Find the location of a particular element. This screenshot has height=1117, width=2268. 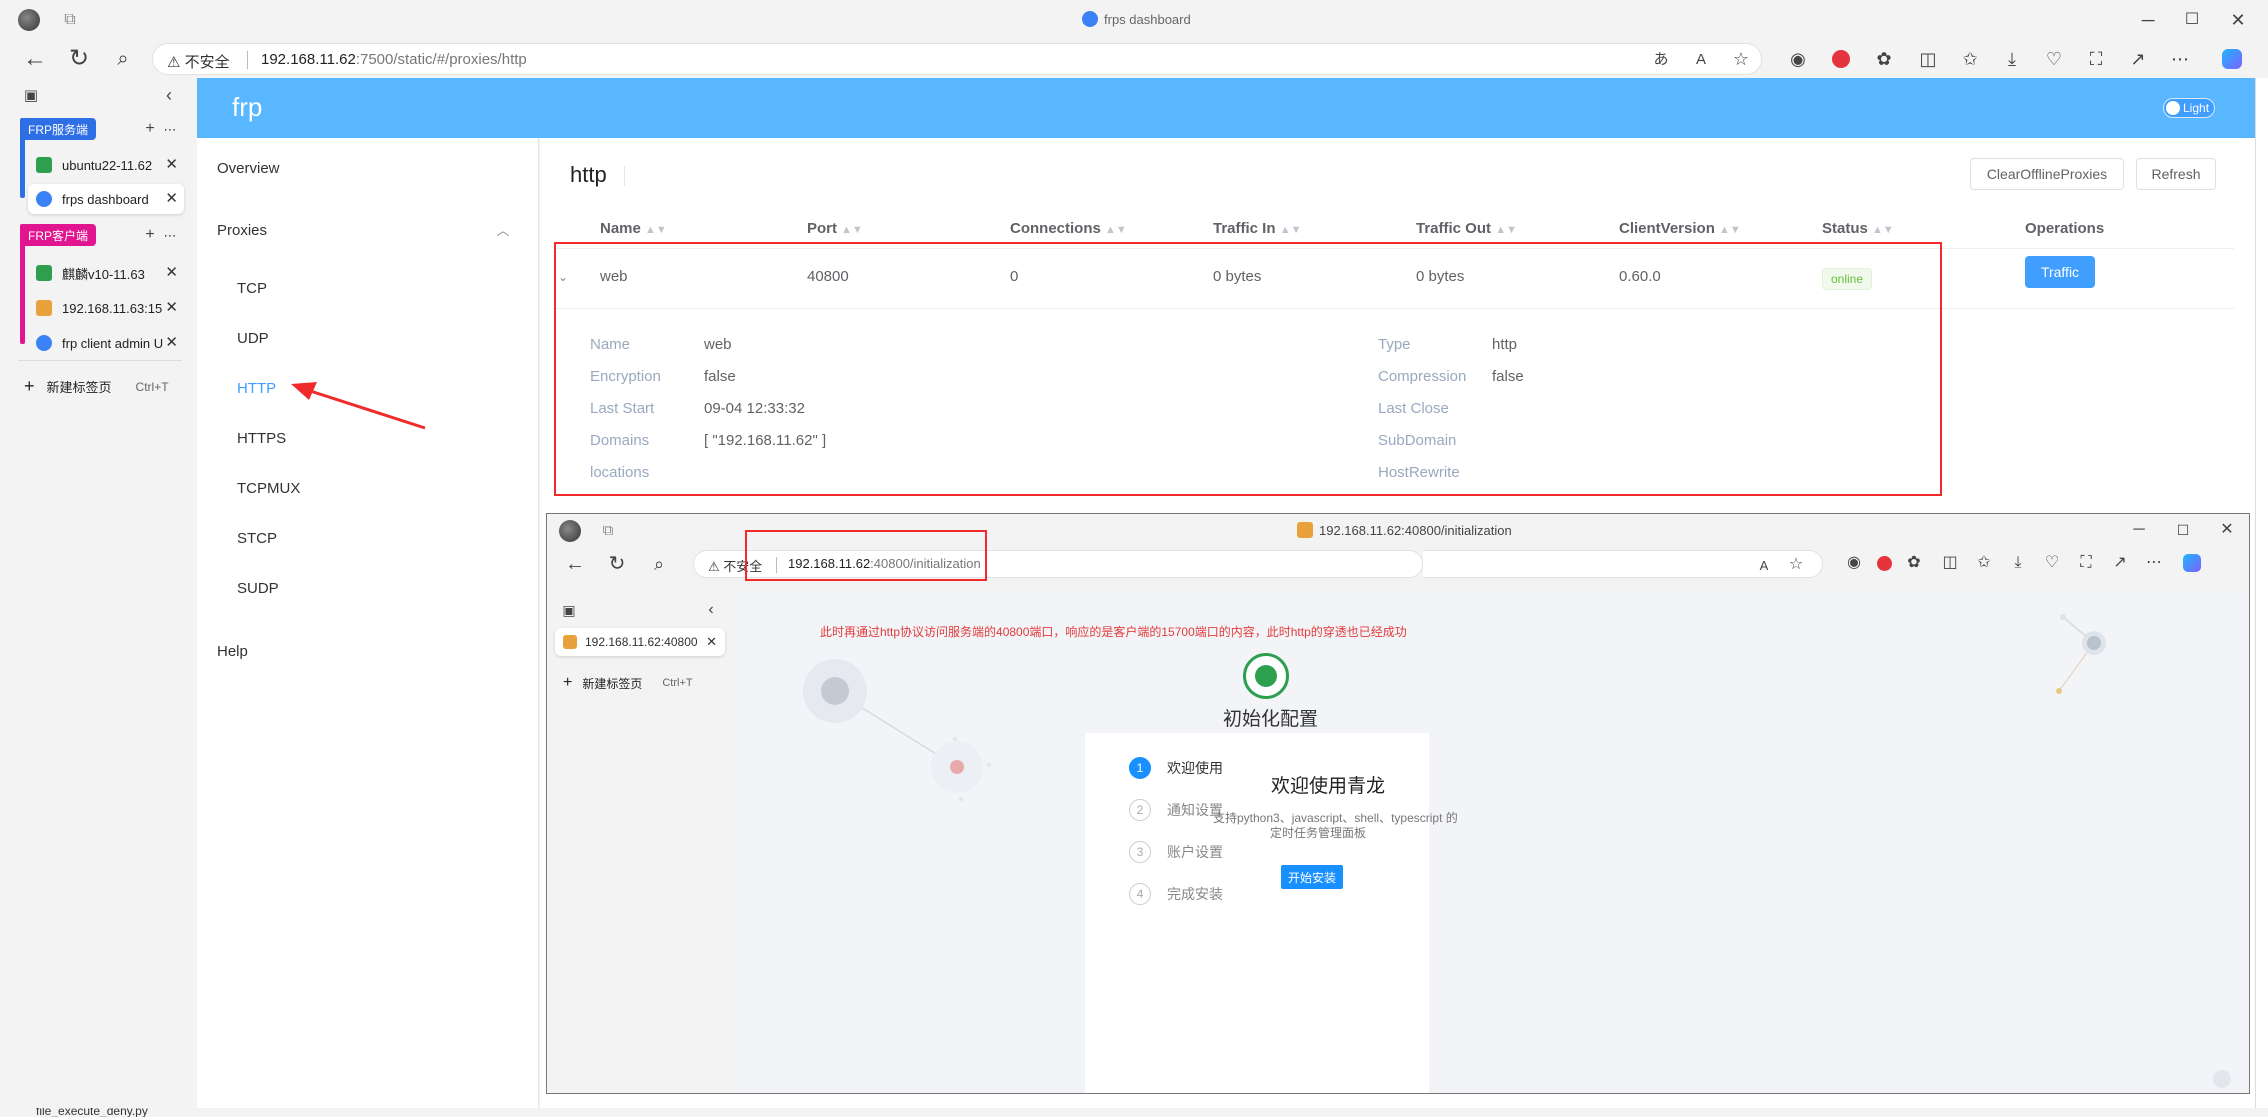

new-tab-button: + 新建标签页 Ctrl+T is located at coordinates (96, 386).